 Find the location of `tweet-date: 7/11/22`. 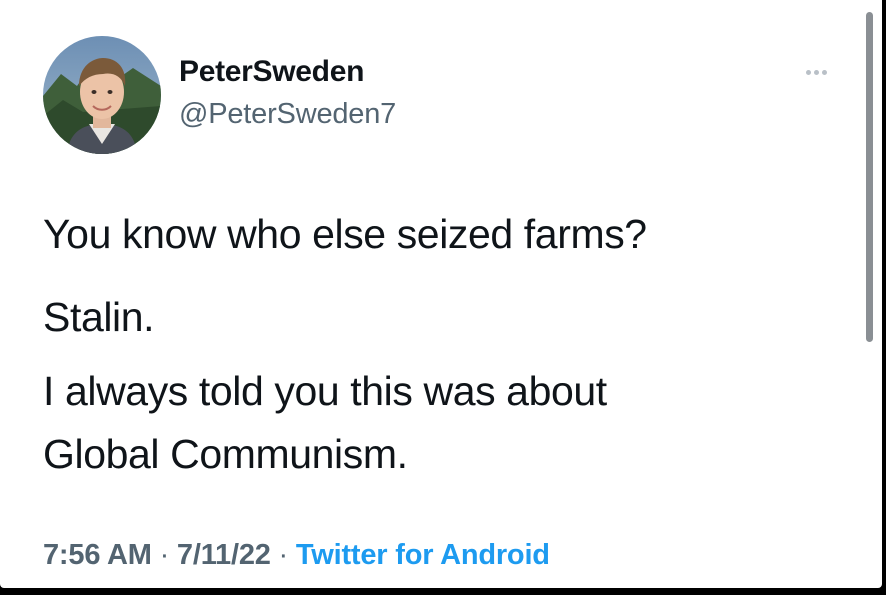

tweet-date: 7/11/22 is located at coordinates (224, 555).